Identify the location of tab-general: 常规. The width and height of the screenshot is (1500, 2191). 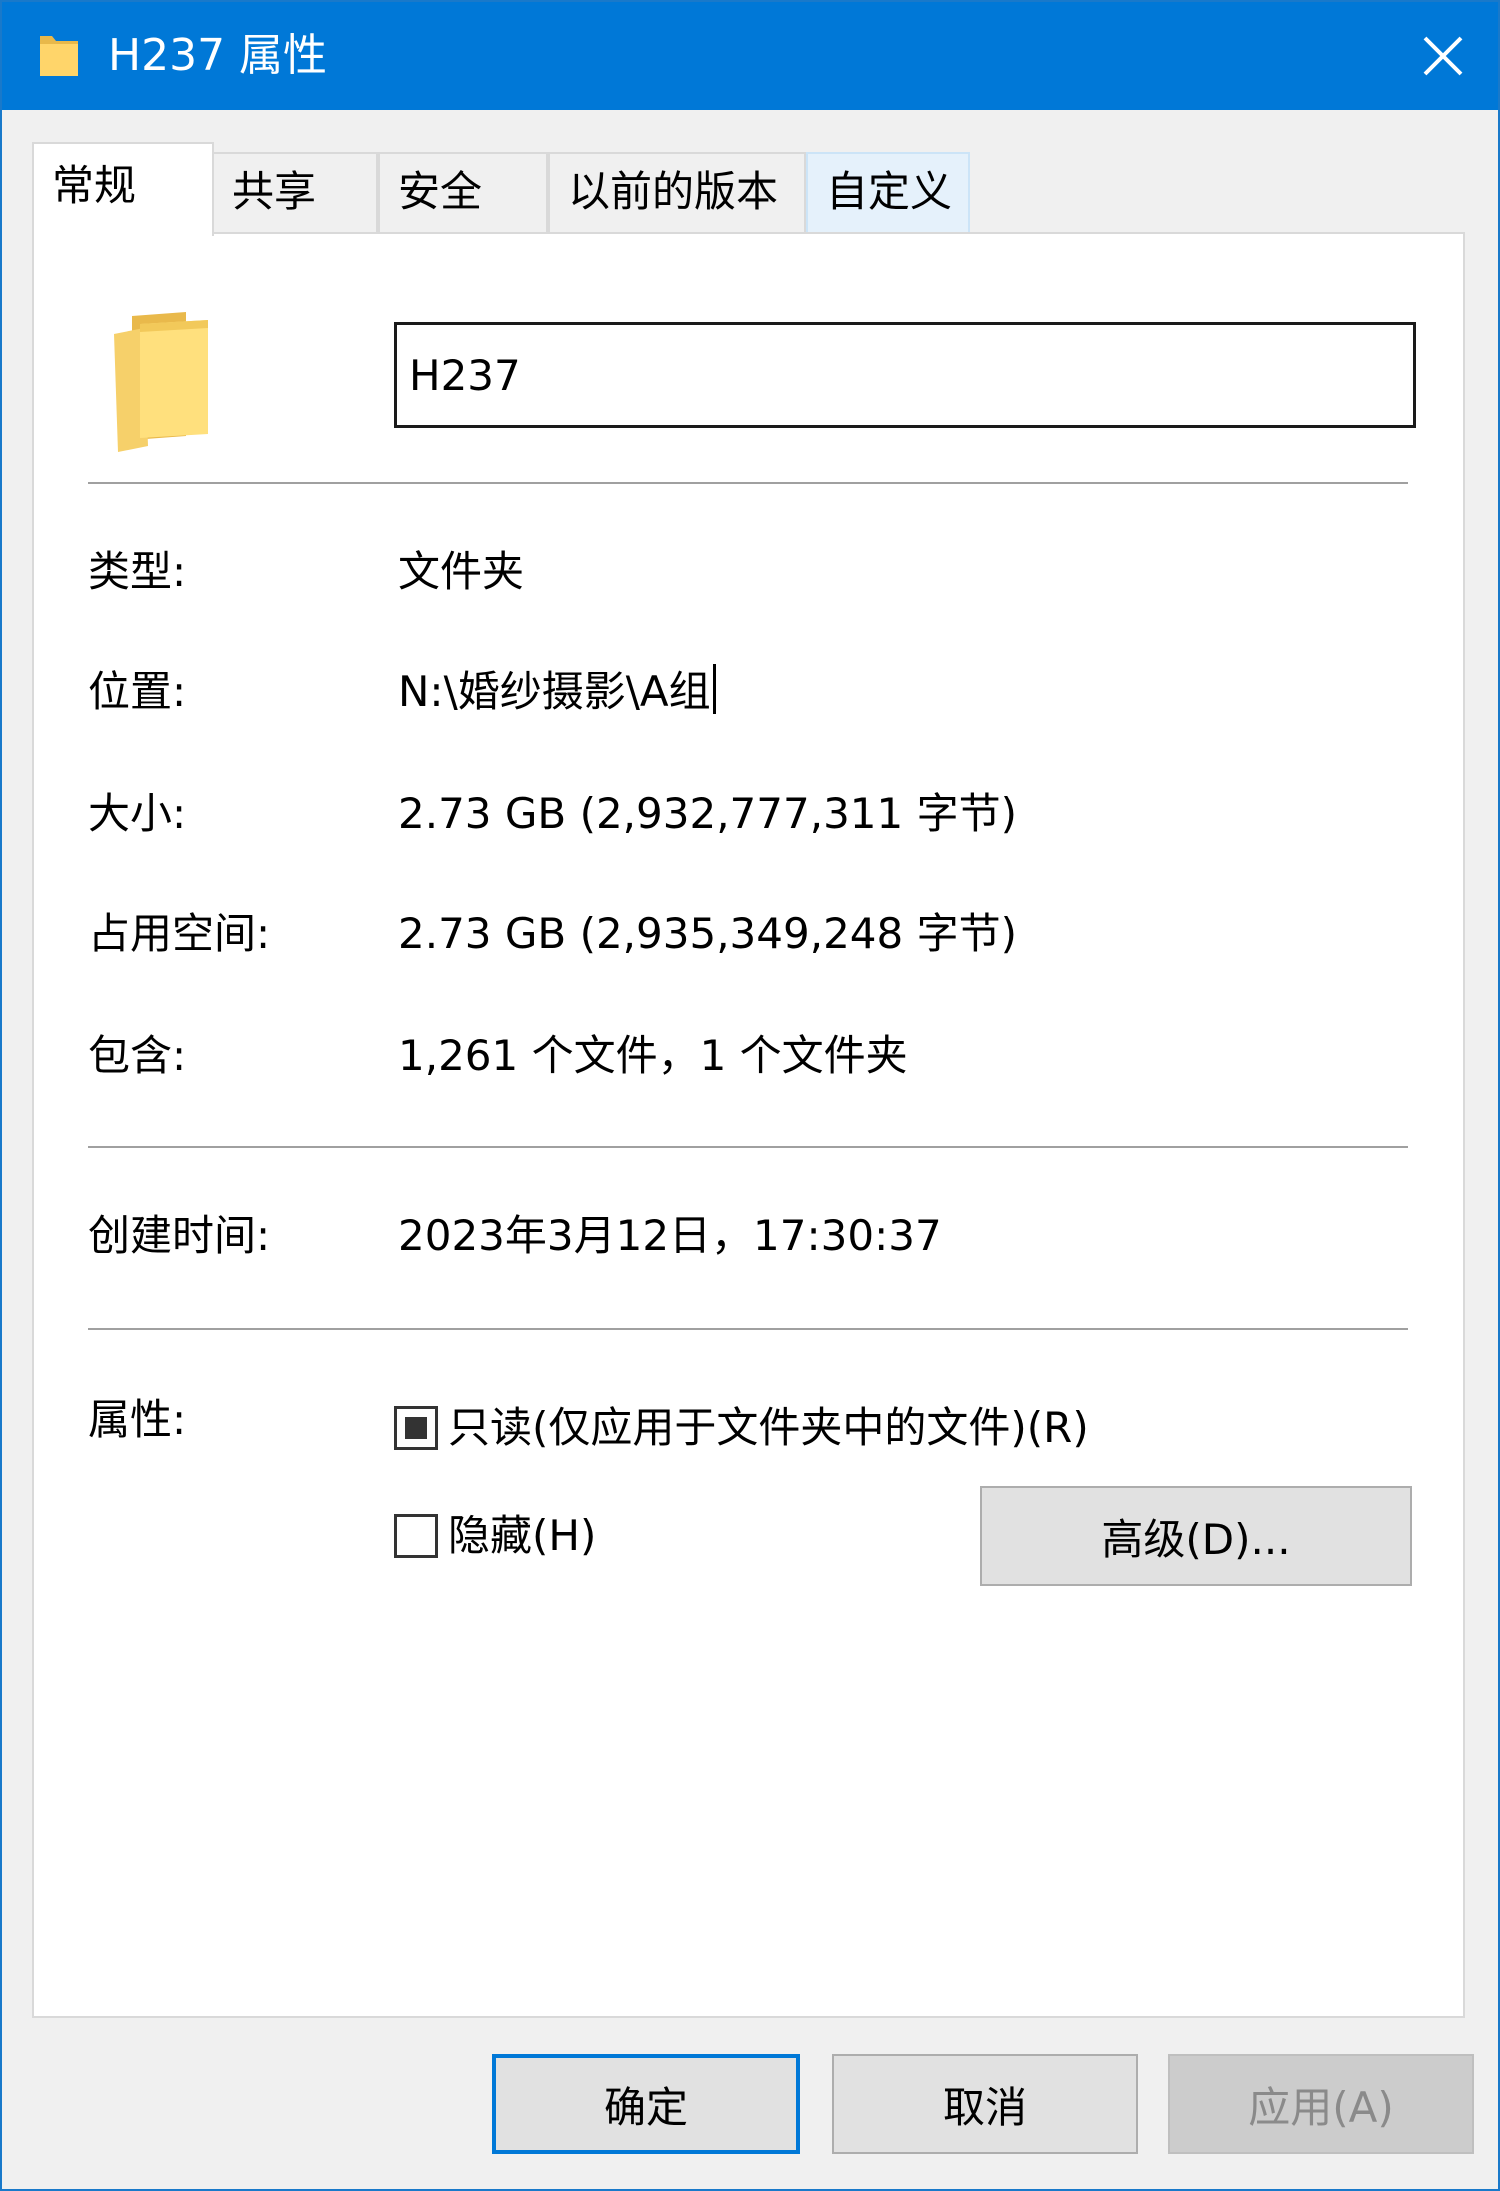
(123, 189).